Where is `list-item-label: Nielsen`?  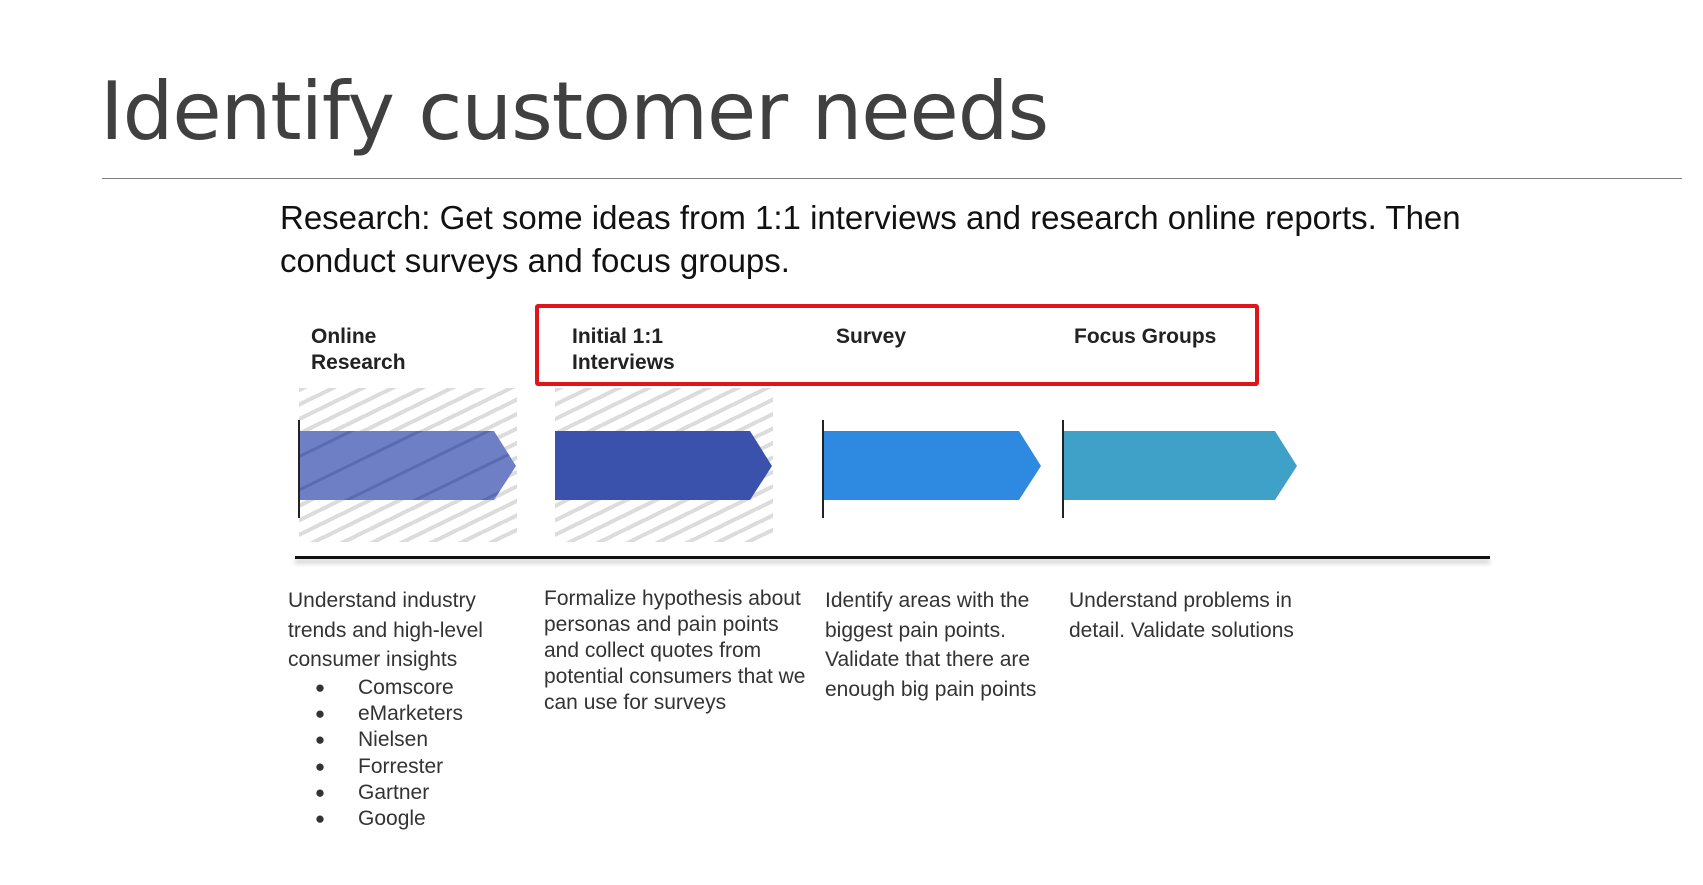 list-item-label: Nielsen is located at coordinates (393, 740).